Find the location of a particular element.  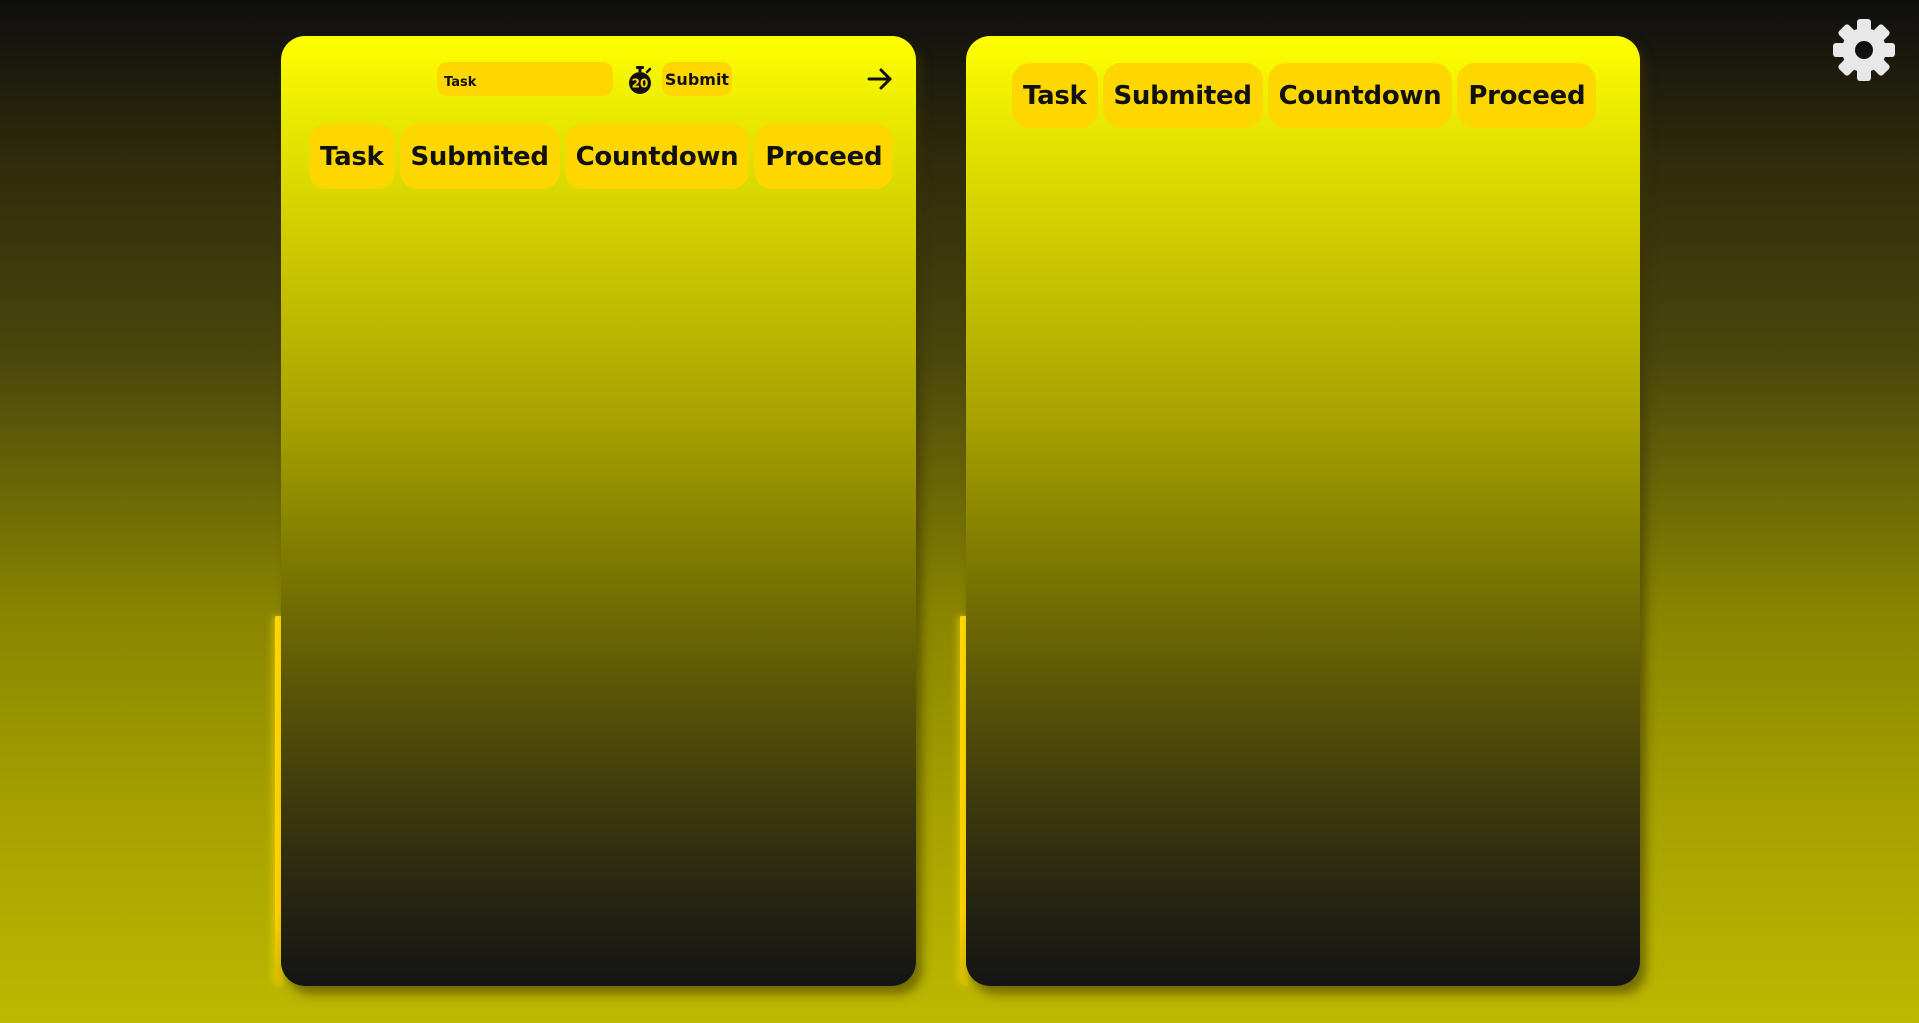

timer-value: 20 is located at coordinates (640, 84).